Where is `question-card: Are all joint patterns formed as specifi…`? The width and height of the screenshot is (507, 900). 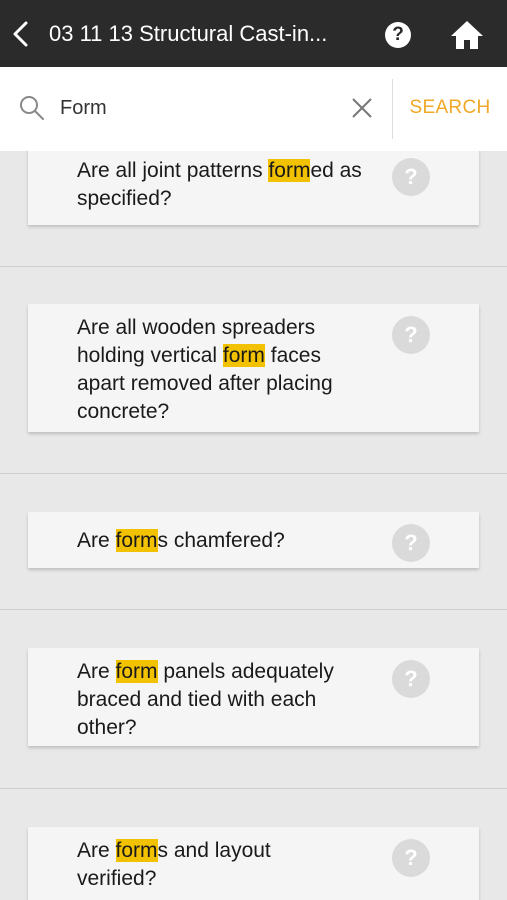 question-card: Are all joint patterns formed as specifi… is located at coordinates (253, 188).